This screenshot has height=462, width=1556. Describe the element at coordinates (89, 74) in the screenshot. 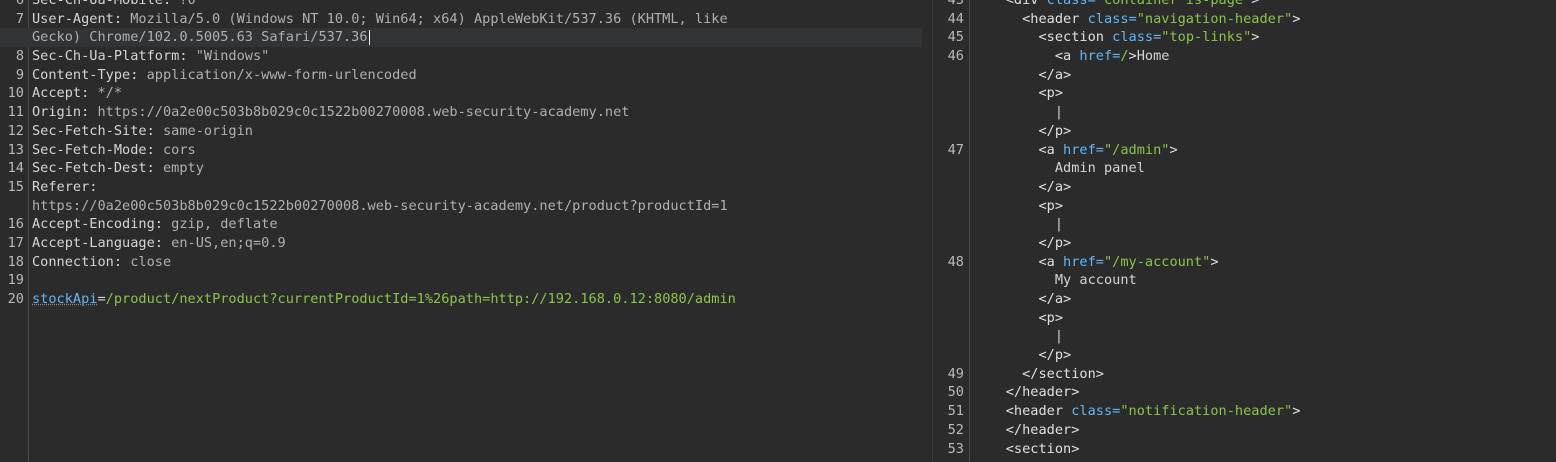

I see `request-token: Content-Type:` at that location.